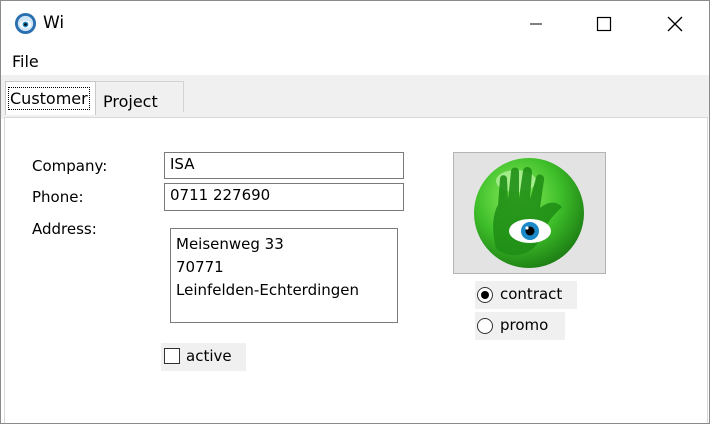  I want to click on close-icon, so click(675, 23).